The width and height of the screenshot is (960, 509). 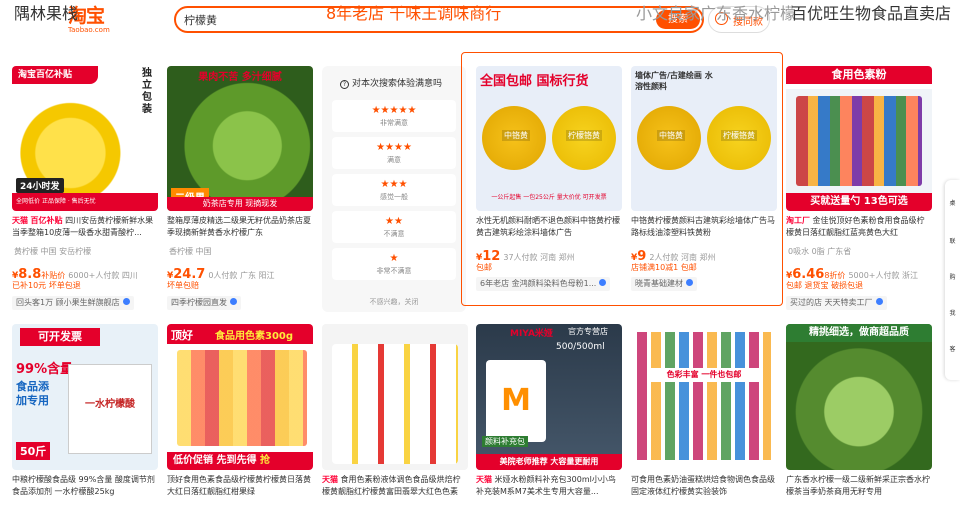 I want to click on product-title: 淘工厂 金佳悦顶好色素粉食用食品级柠檬黄日落红靓脂红蓝亮黄色大红, so click(x=859, y=227).